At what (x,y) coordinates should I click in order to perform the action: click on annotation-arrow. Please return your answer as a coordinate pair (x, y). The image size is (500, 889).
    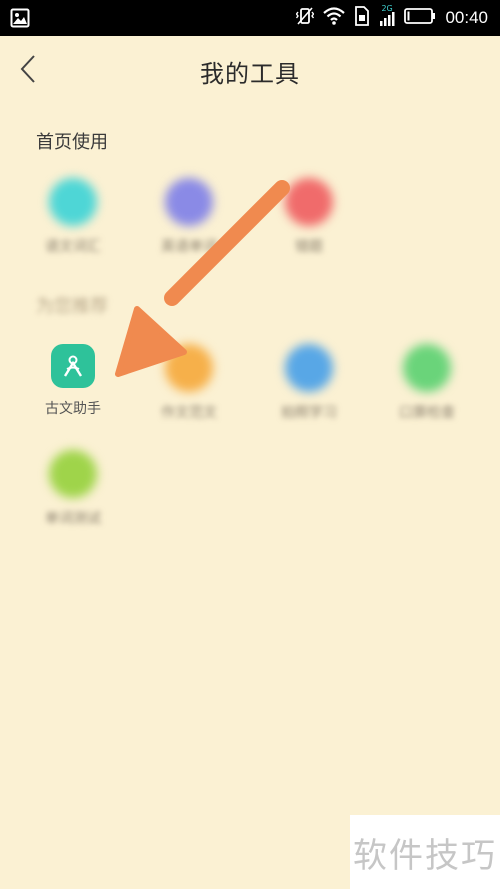
    Looking at the image, I should click on (202, 278).